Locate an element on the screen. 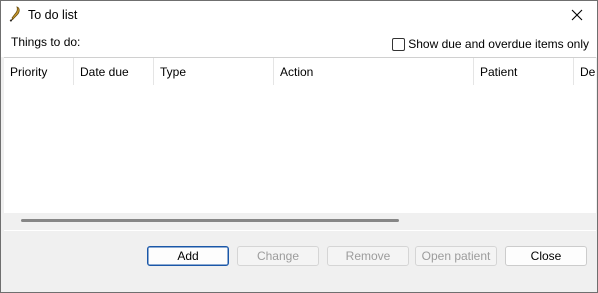  title-bar: To do list is located at coordinates (299, 14).